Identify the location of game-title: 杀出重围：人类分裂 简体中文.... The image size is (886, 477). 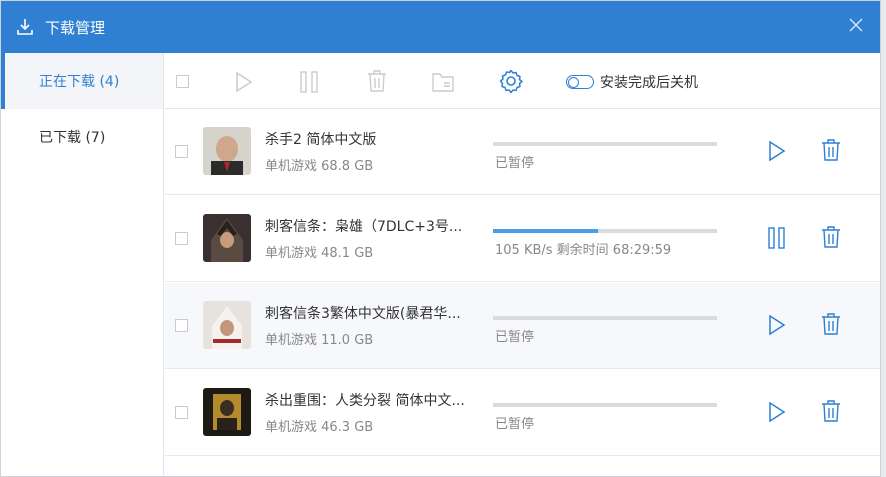
(365, 401).